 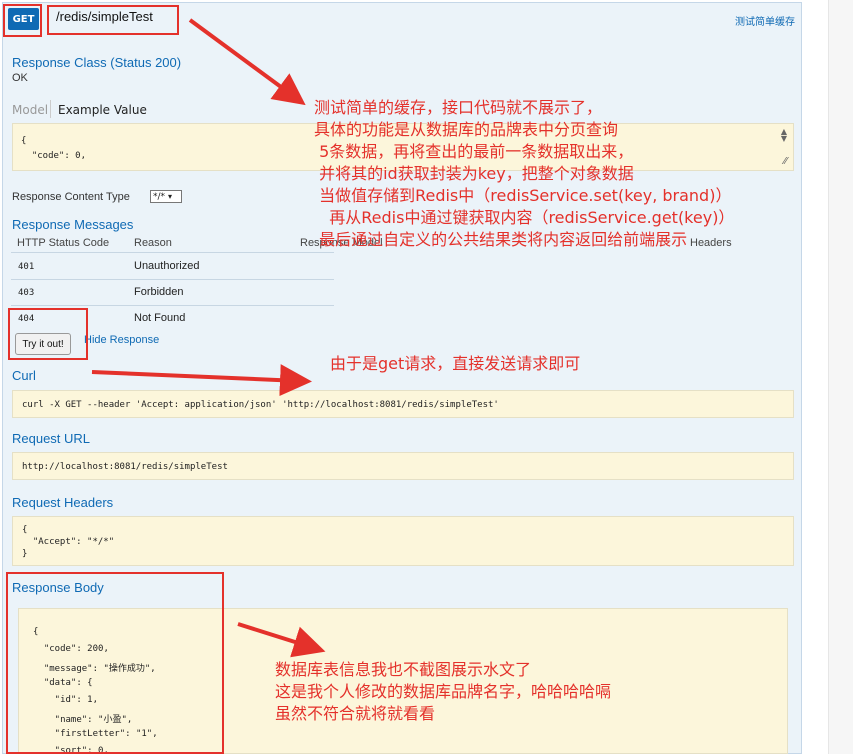 What do you see at coordinates (474, 151) in the screenshot?
I see `annotation-line: 5条数据，再将查出的最前一条数据取出来，` at bounding box center [474, 151].